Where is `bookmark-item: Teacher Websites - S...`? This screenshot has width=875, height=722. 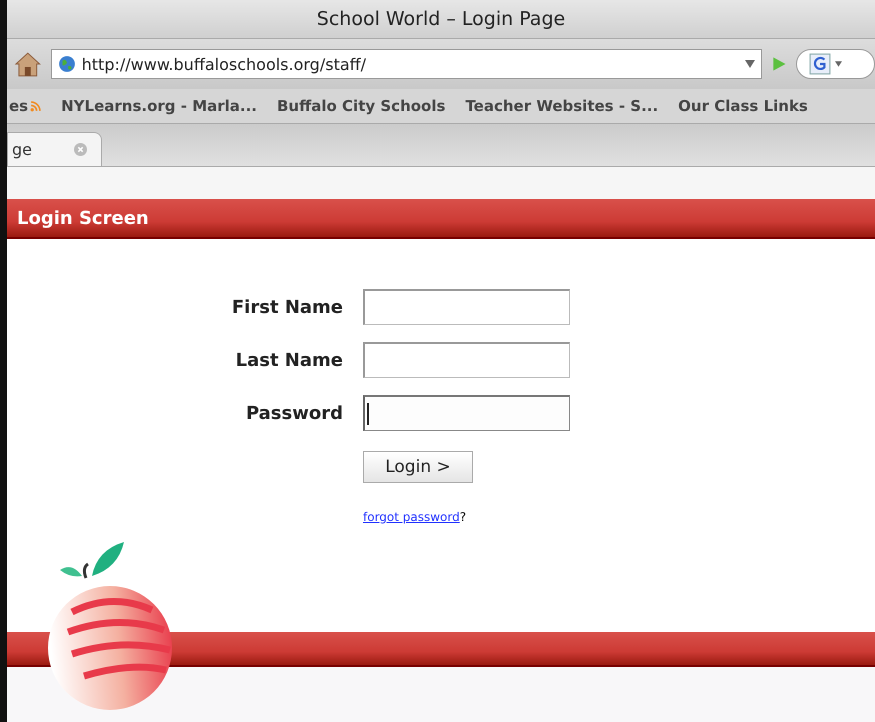
bookmark-item: Teacher Websites - S... is located at coordinates (561, 106).